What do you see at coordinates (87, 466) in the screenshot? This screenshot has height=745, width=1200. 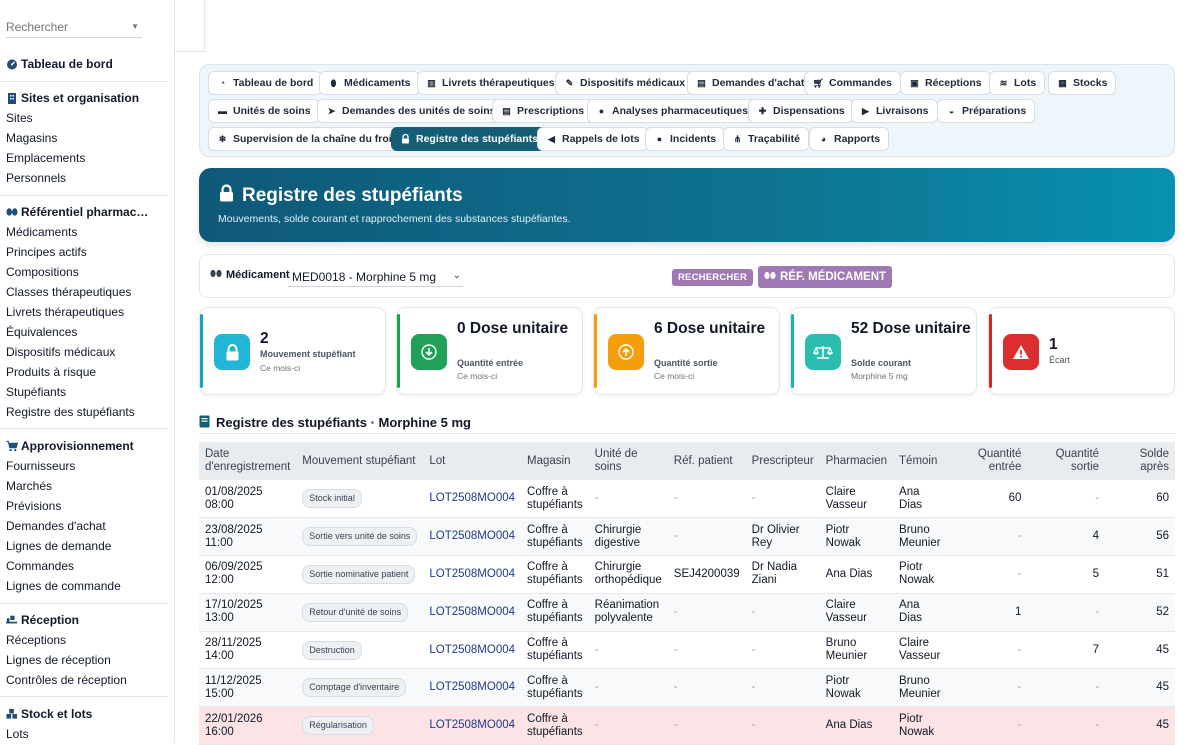 I see `sidebar-item-fournisseurs: Fournisseurs` at bounding box center [87, 466].